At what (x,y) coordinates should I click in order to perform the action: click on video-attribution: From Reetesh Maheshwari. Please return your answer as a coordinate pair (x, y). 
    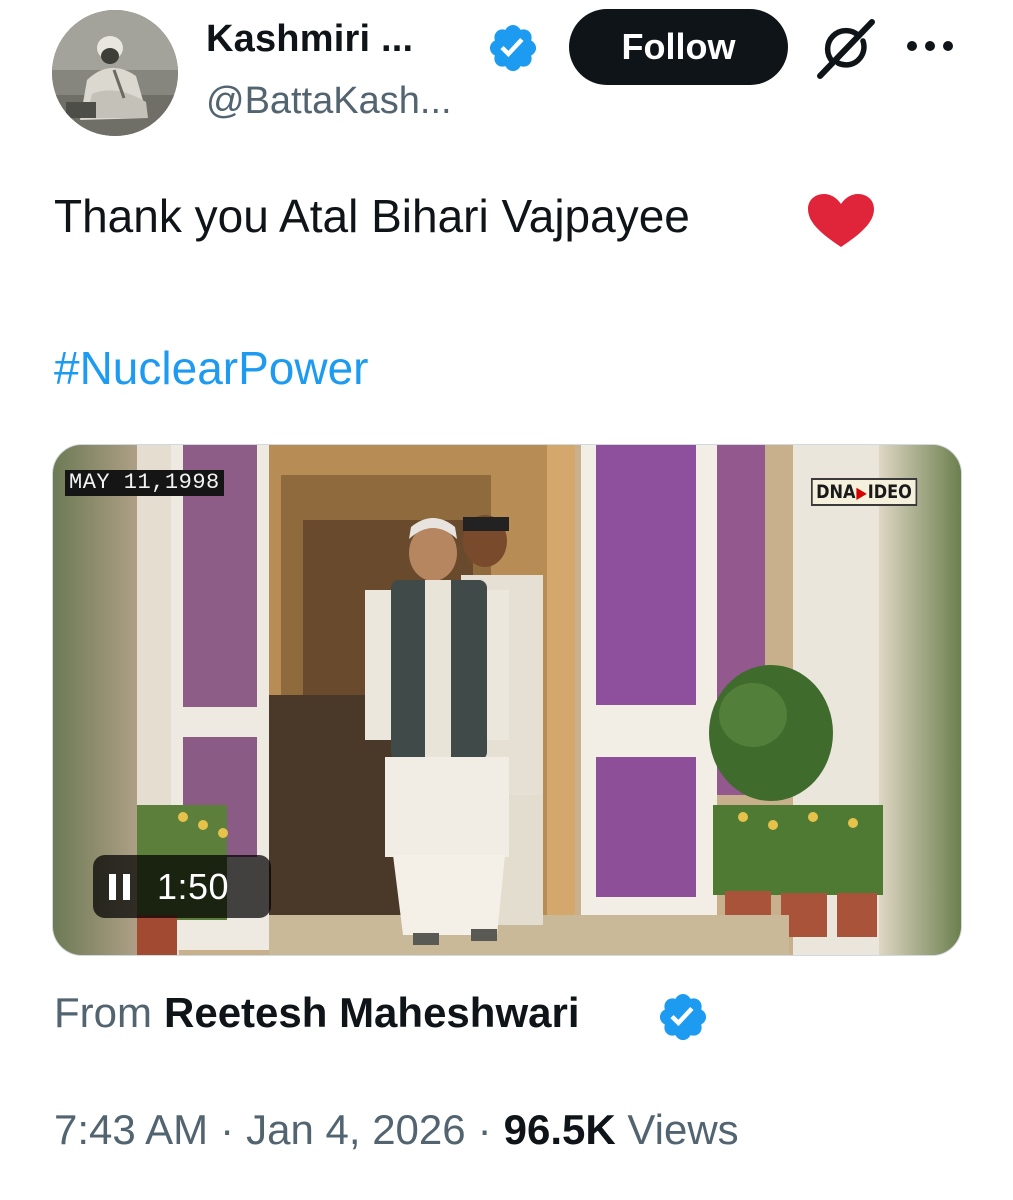
    Looking at the image, I should click on (317, 1013).